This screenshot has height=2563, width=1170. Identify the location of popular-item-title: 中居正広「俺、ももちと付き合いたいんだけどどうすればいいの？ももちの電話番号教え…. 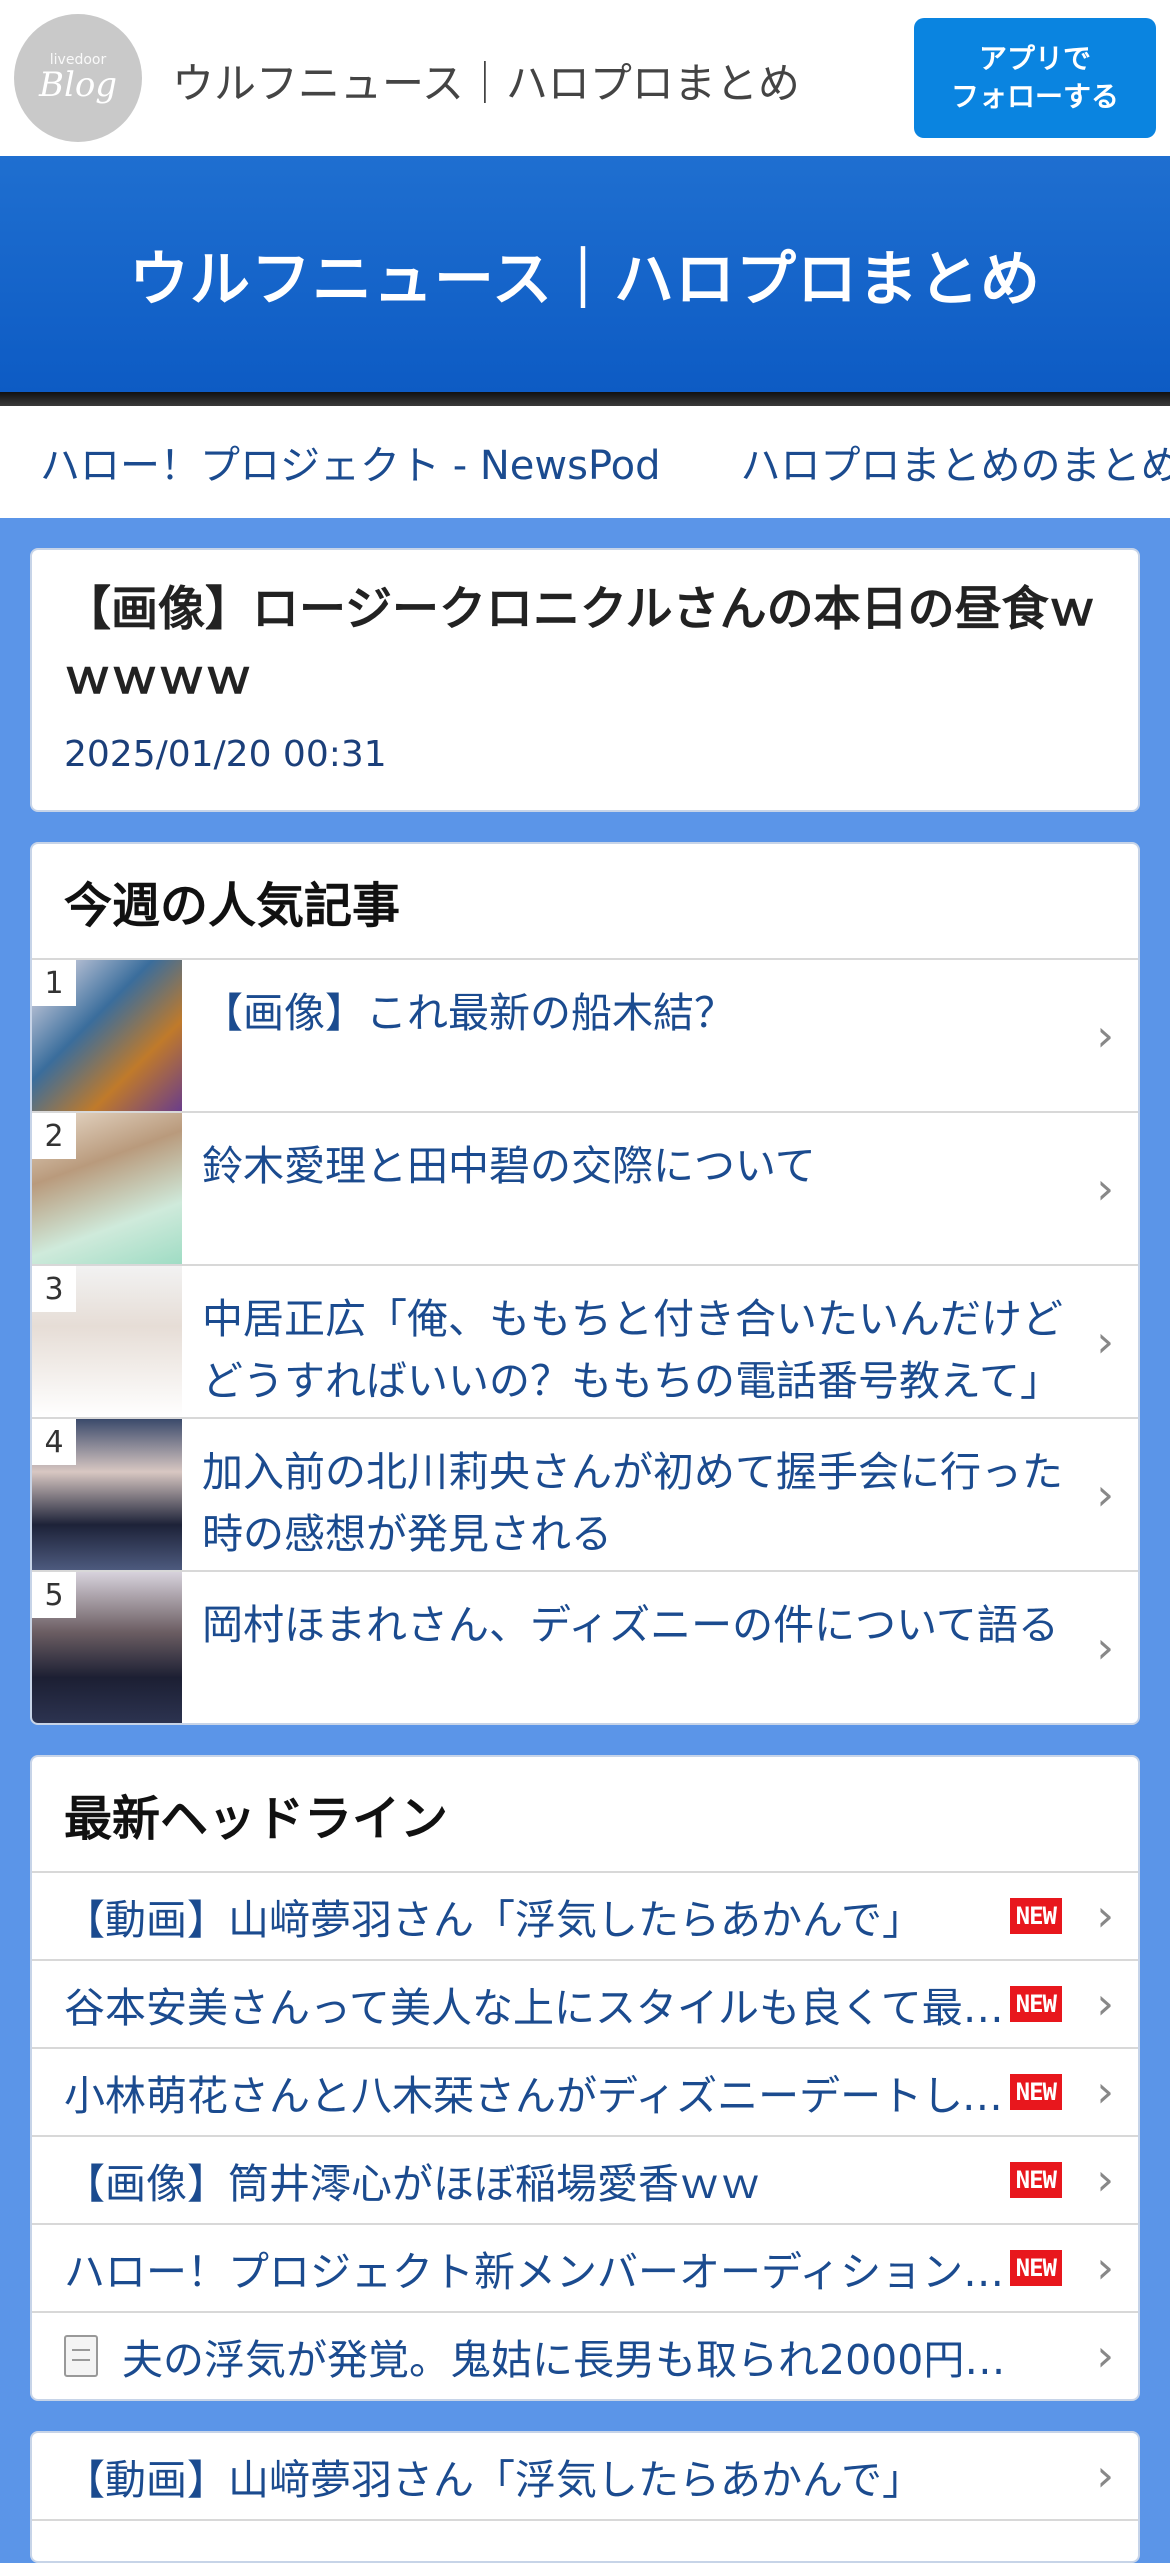
(632, 1350).